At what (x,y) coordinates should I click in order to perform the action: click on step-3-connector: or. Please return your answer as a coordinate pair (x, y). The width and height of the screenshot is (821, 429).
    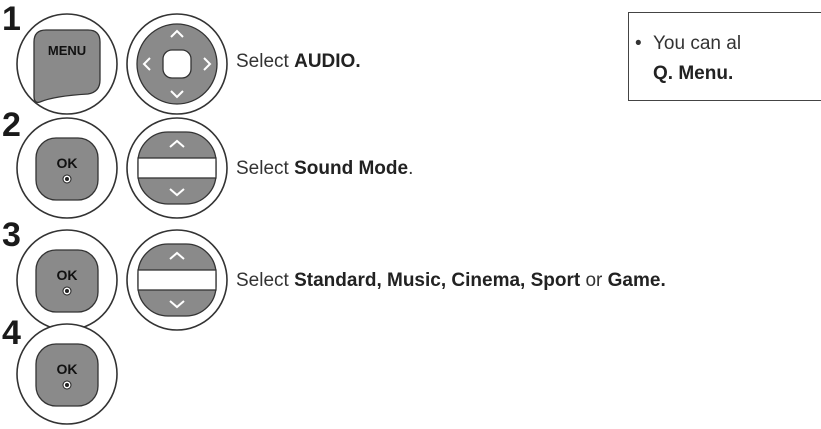
    Looking at the image, I should click on (594, 280).